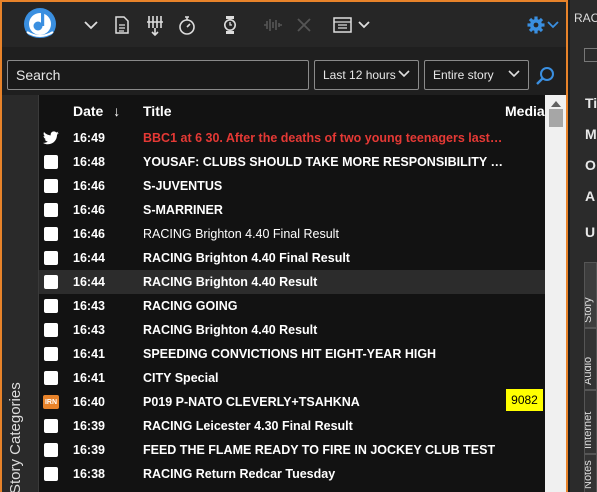 The image size is (597, 492). Describe the element at coordinates (155, 25) in the screenshot. I see `split-tool-icon` at that location.